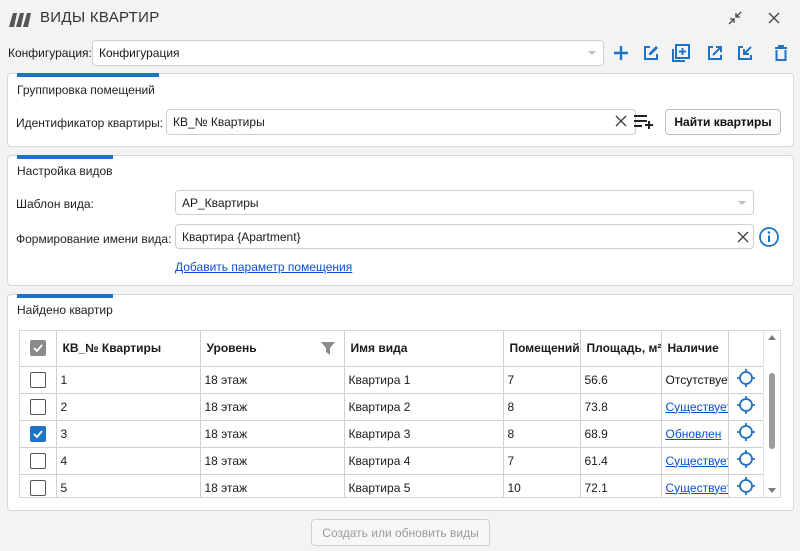 Image resolution: width=800 pixels, height=551 pixels. I want to click on filter-icon, so click(328, 348).